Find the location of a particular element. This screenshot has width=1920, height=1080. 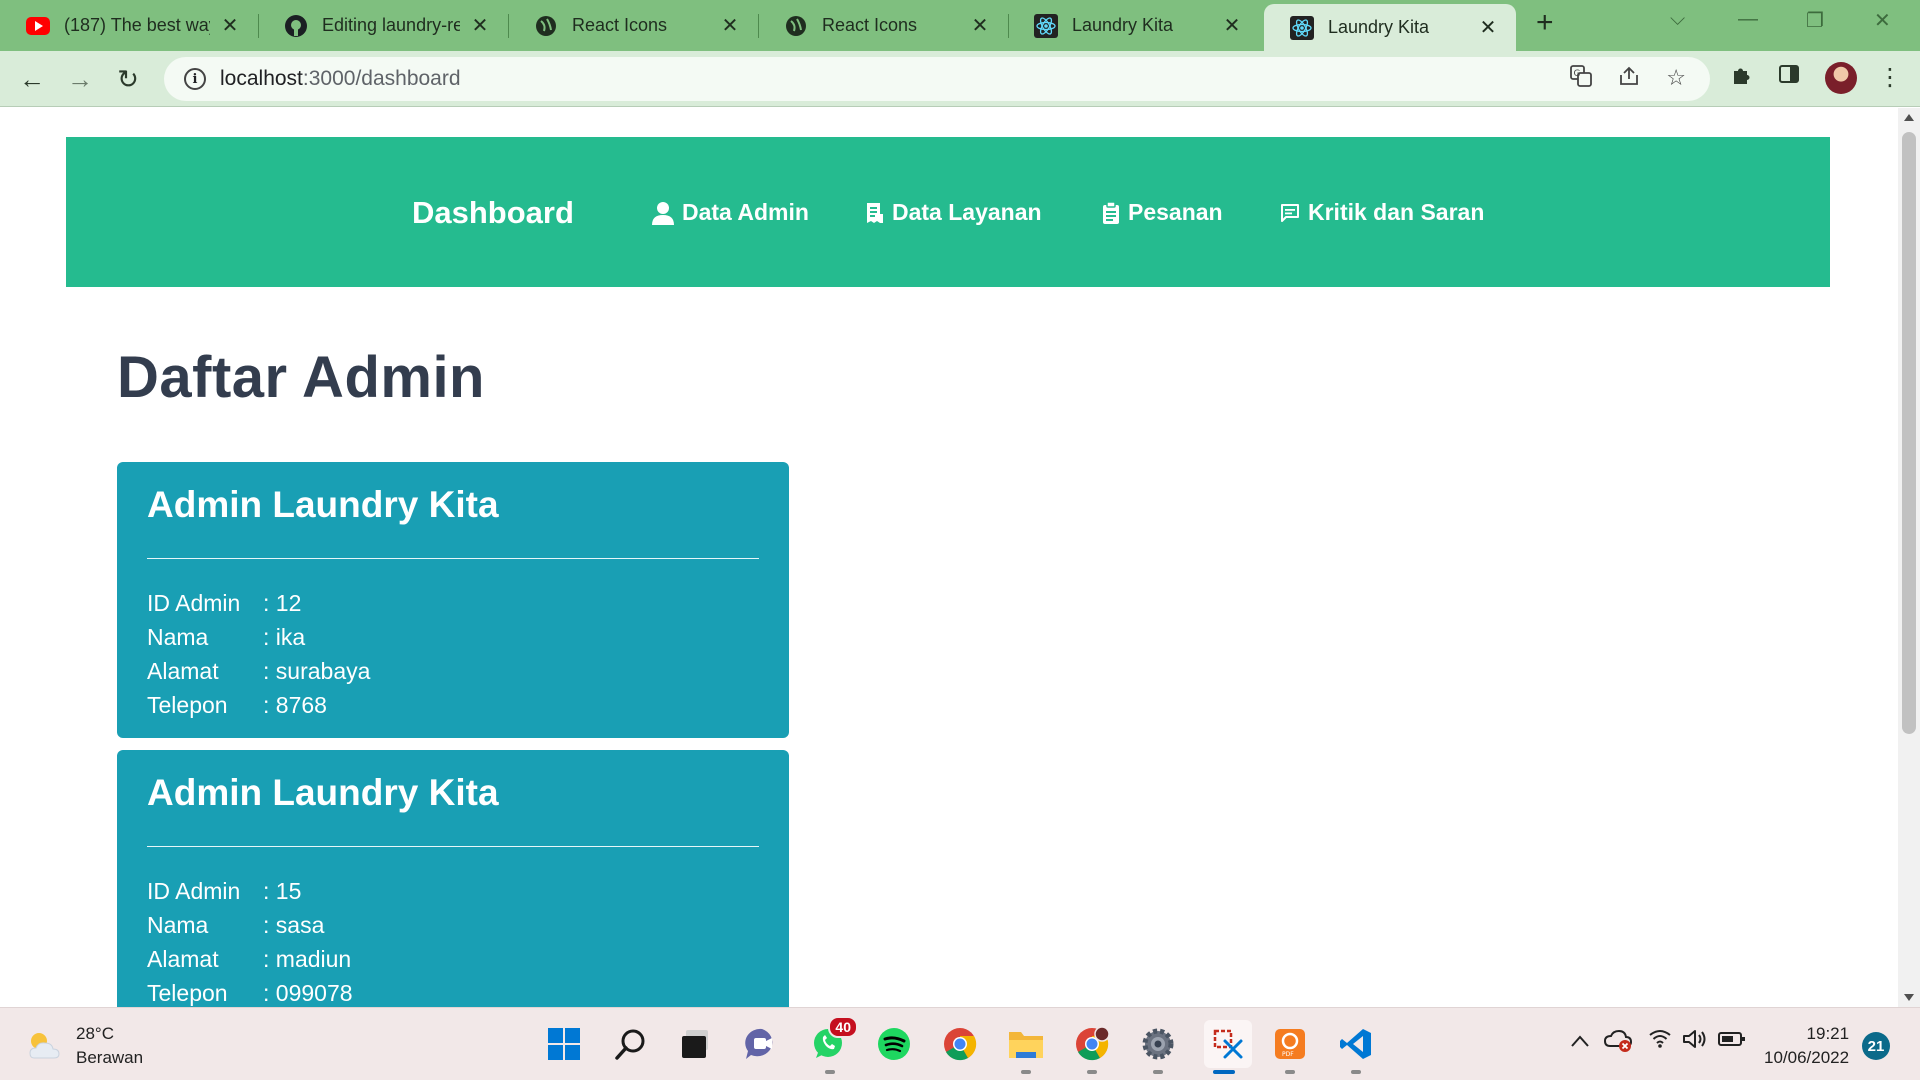

close-window-button: ✕ is located at coordinates (1882, 20).